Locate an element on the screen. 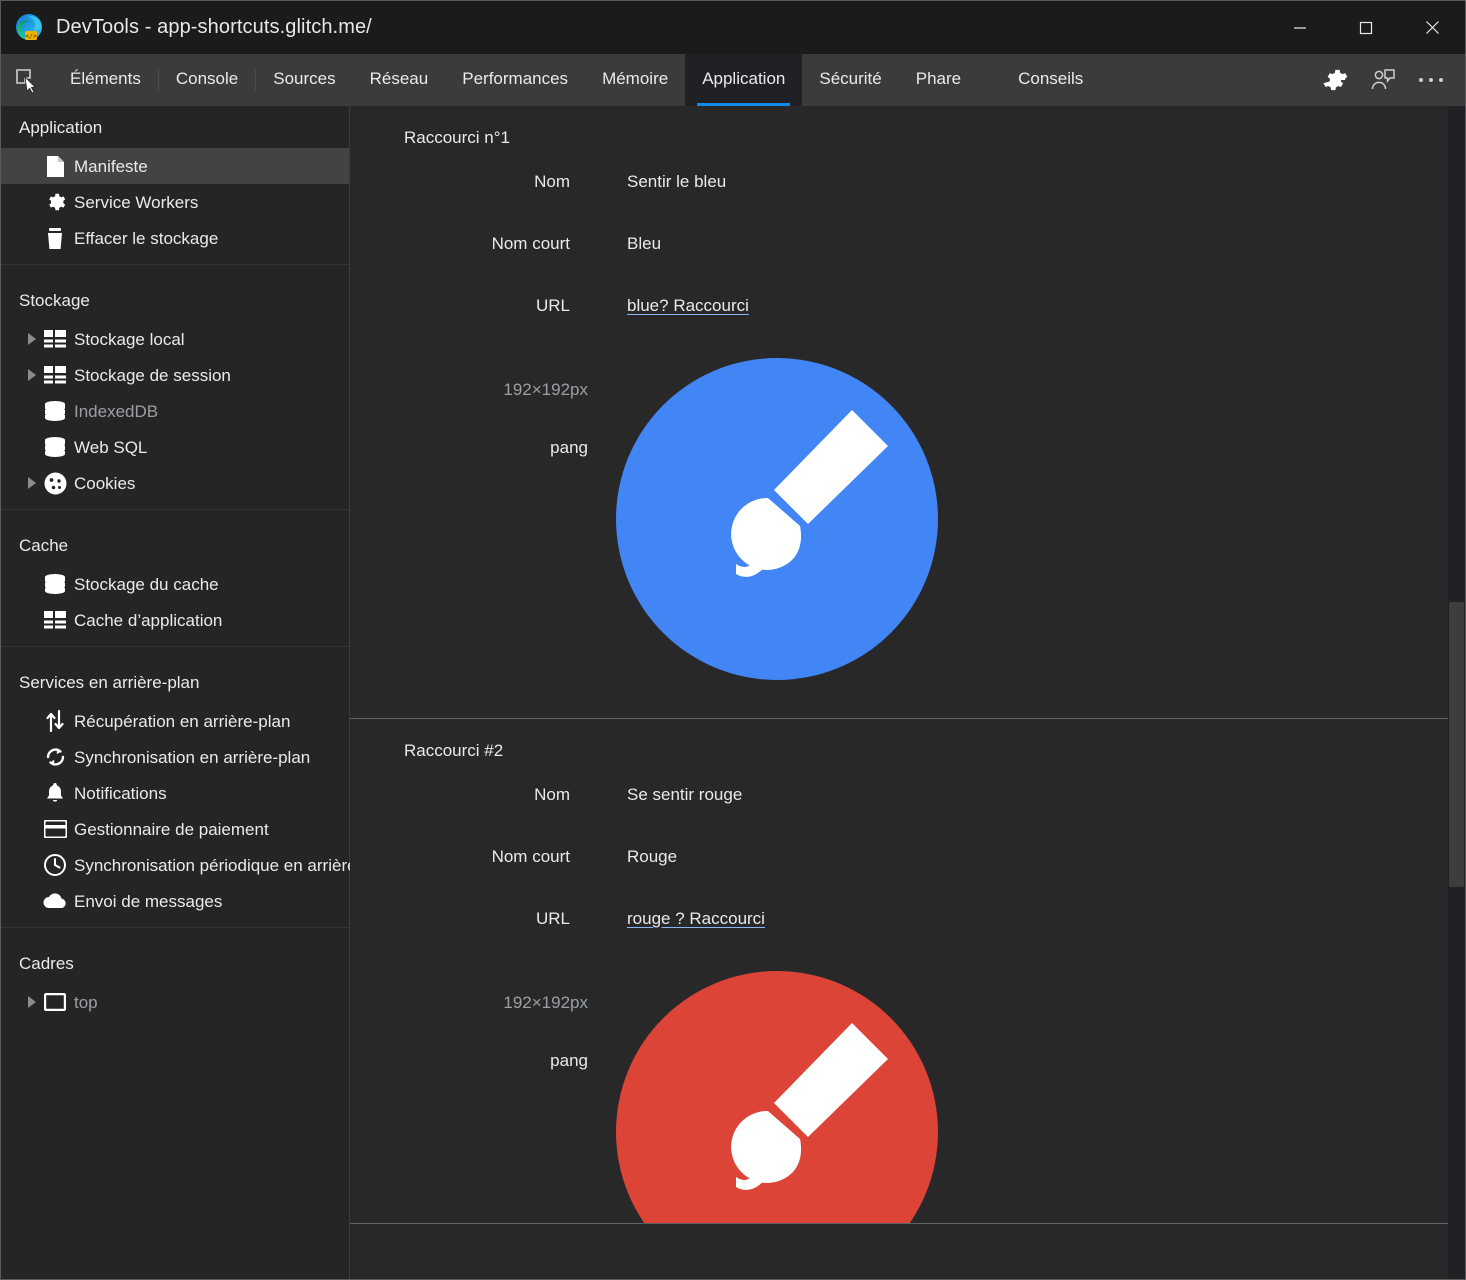  sidebar-item-label: Gestionnaire de paiement is located at coordinates (171, 829).